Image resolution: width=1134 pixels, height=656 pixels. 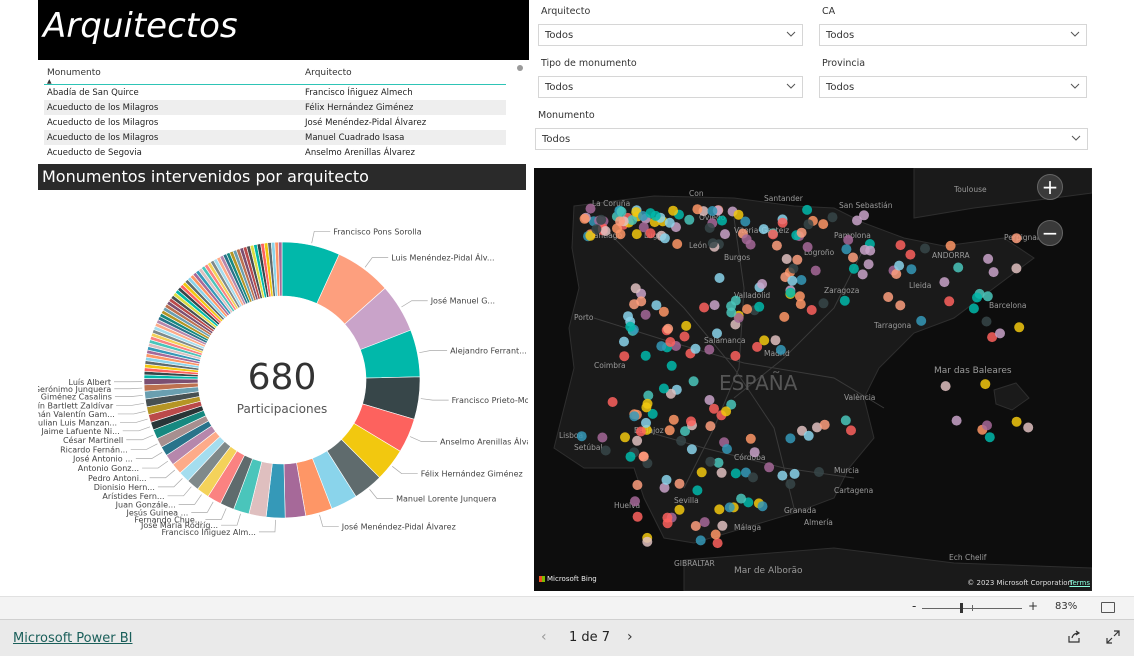 I want to click on zoom-in-button: +, so click(x=1050, y=187).